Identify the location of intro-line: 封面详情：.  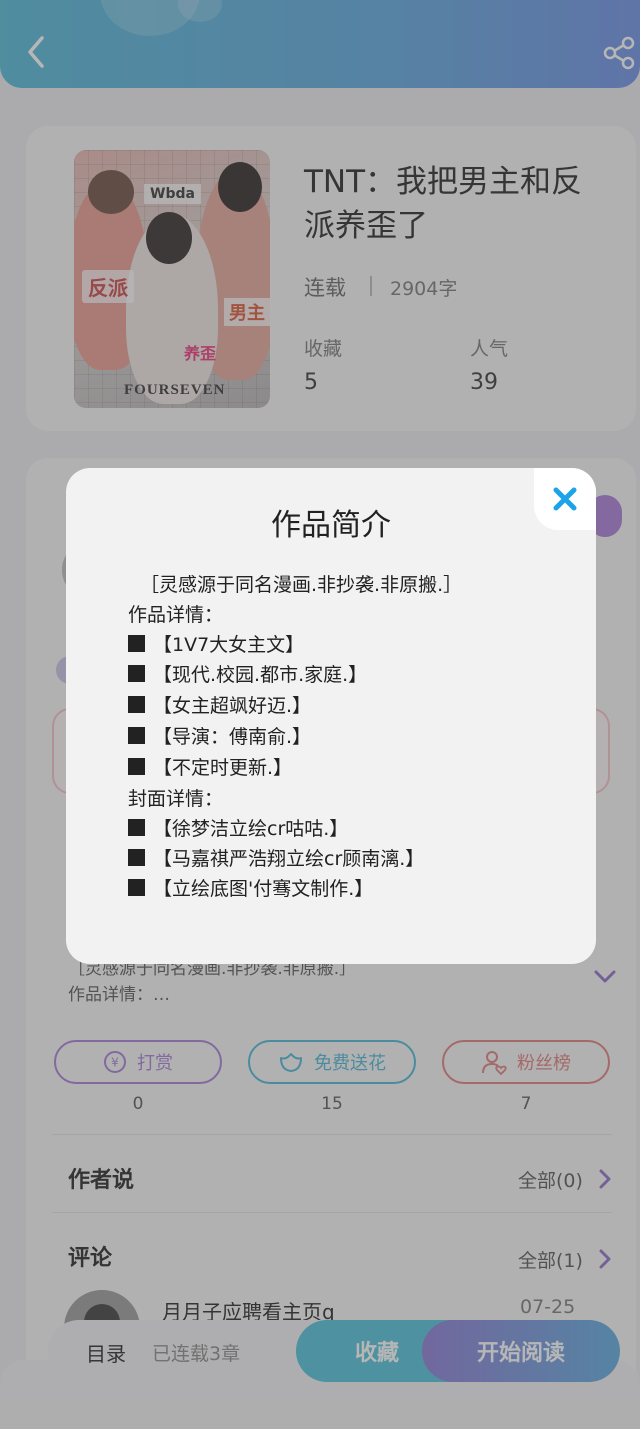
(175, 797).